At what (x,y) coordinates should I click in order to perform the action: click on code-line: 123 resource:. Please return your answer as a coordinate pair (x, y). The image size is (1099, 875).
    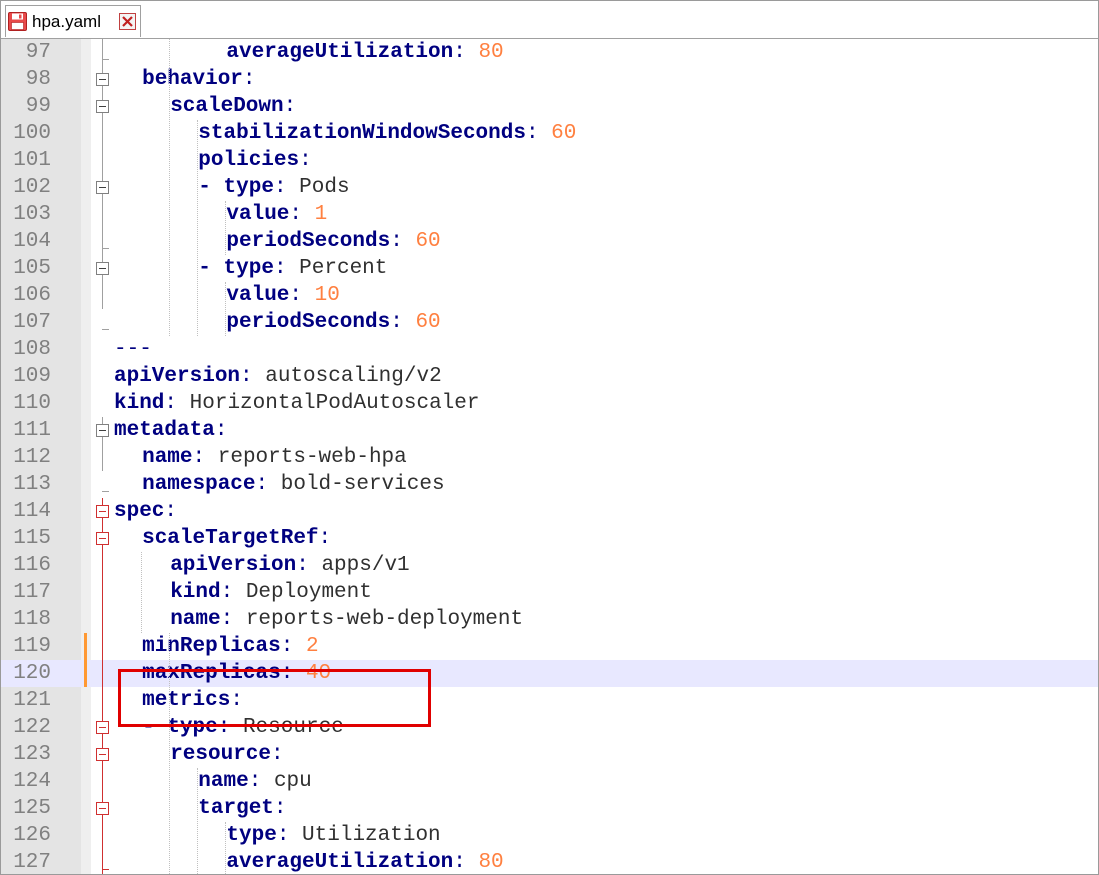
    Looking at the image, I should click on (549, 754).